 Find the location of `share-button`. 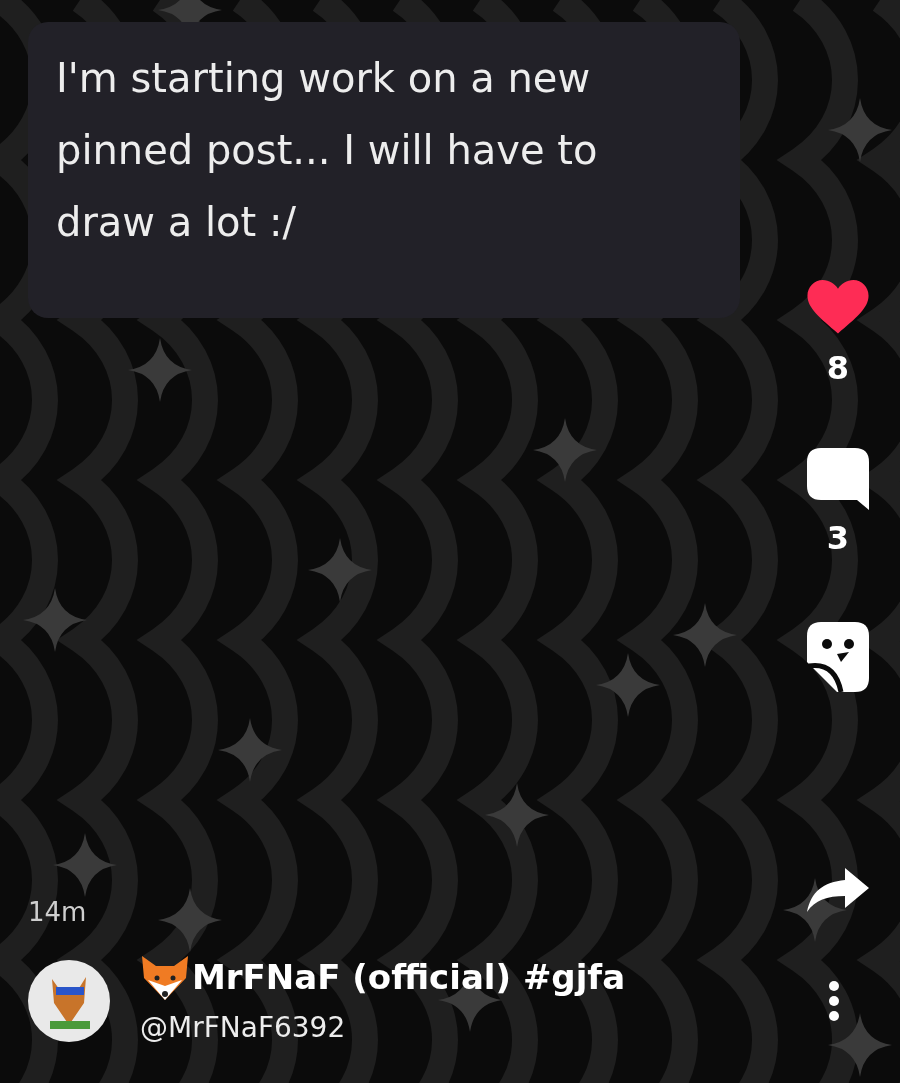

share-button is located at coordinates (838, 890).